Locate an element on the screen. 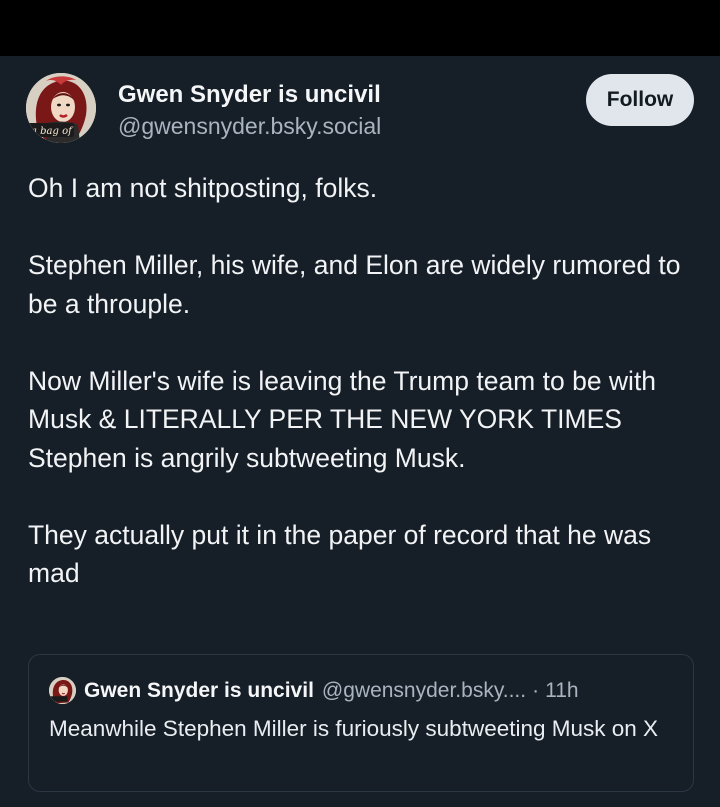 The height and width of the screenshot is (807, 720). quoted-timestamp: 11h is located at coordinates (562, 690).